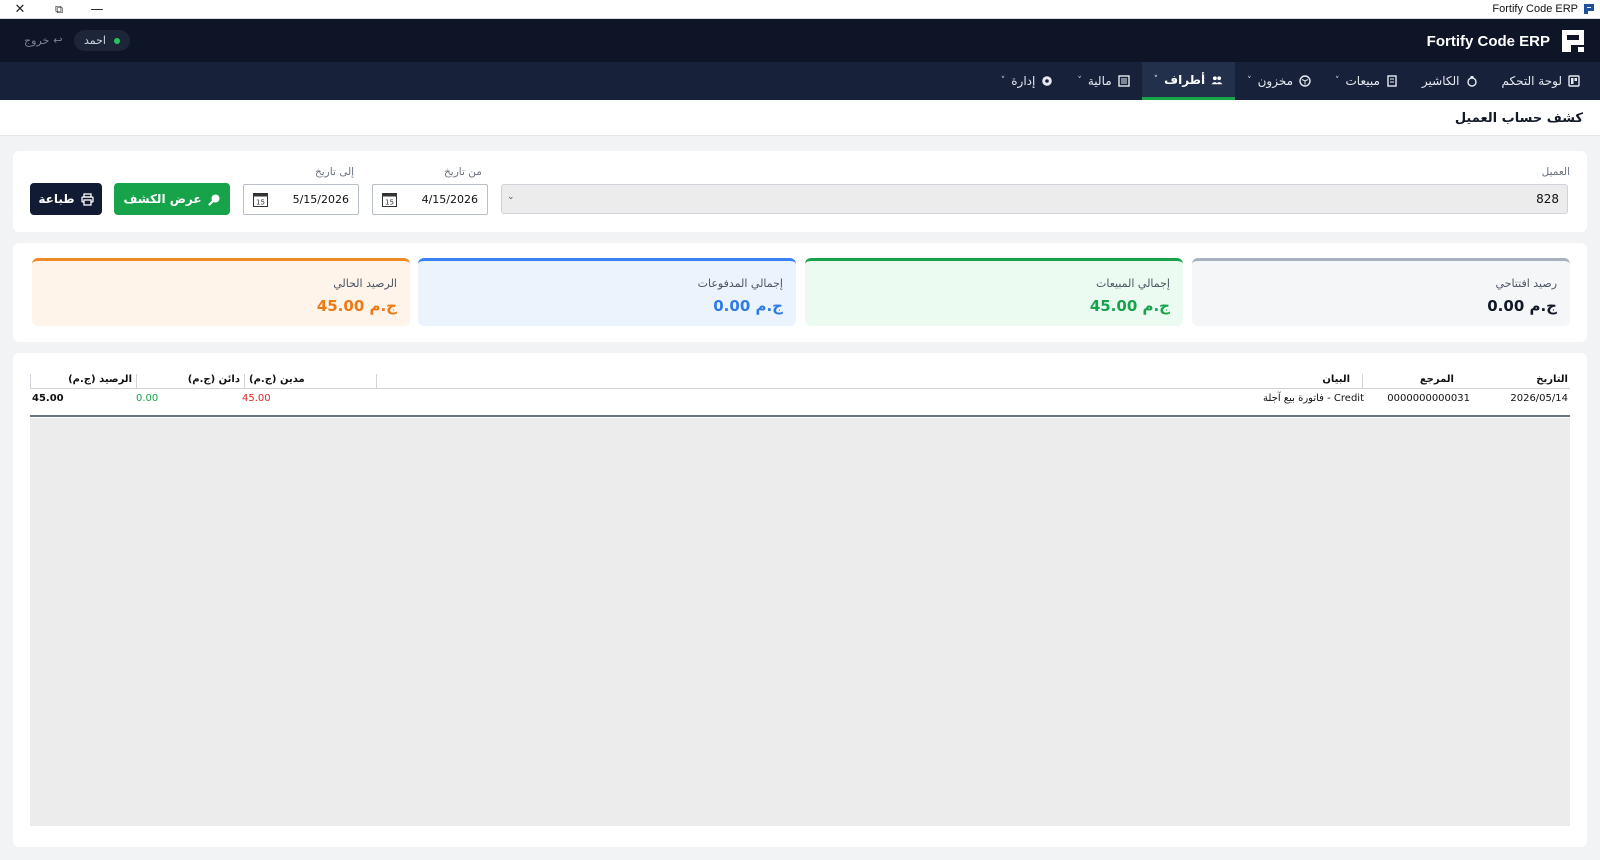 Image resolution: width=1600 pixels, height=860 pixels. What do you see at coordinates (1023, 81) in the screenshot?
I see `nav-item-label: إدارة` at bounding box center [1023, 81].